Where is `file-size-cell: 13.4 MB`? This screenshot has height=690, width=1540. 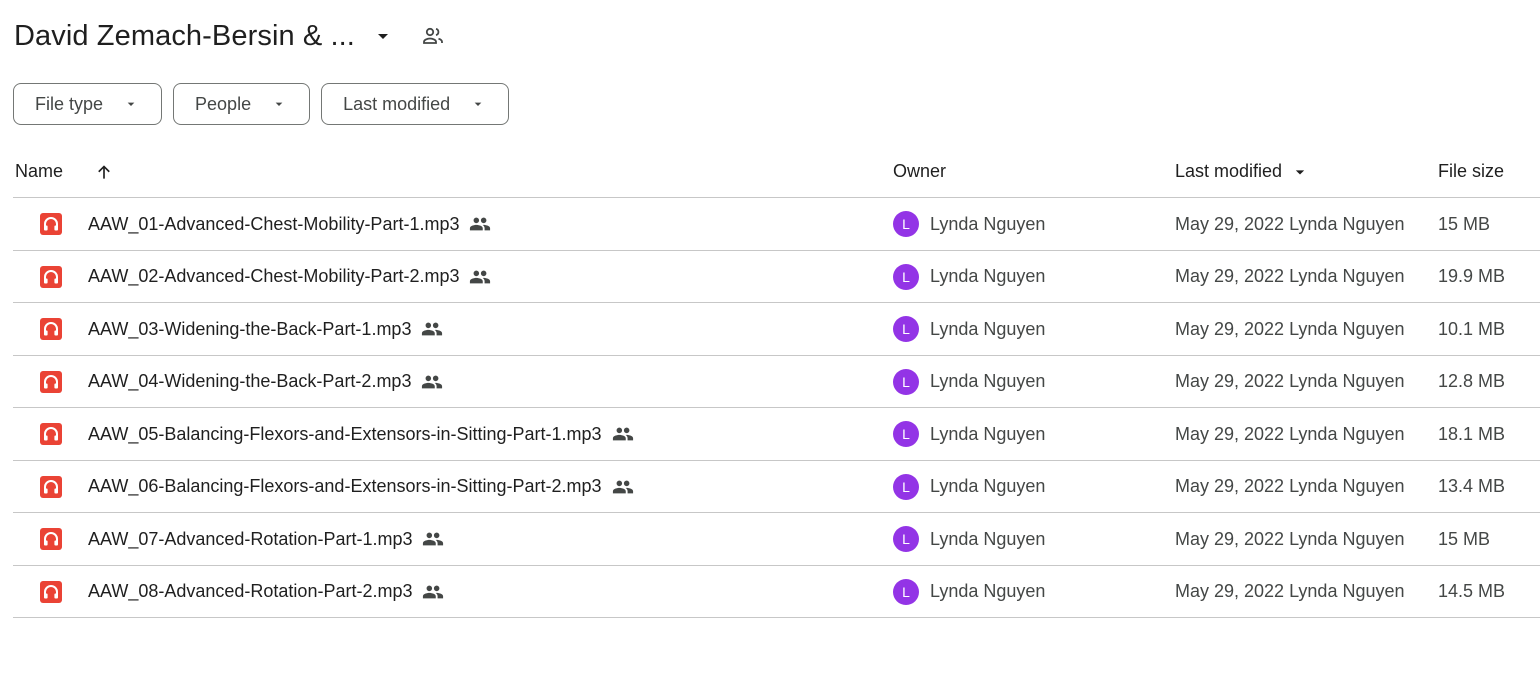 file-size-cell: 13.4 MB is located at coordinates (1472, 486).